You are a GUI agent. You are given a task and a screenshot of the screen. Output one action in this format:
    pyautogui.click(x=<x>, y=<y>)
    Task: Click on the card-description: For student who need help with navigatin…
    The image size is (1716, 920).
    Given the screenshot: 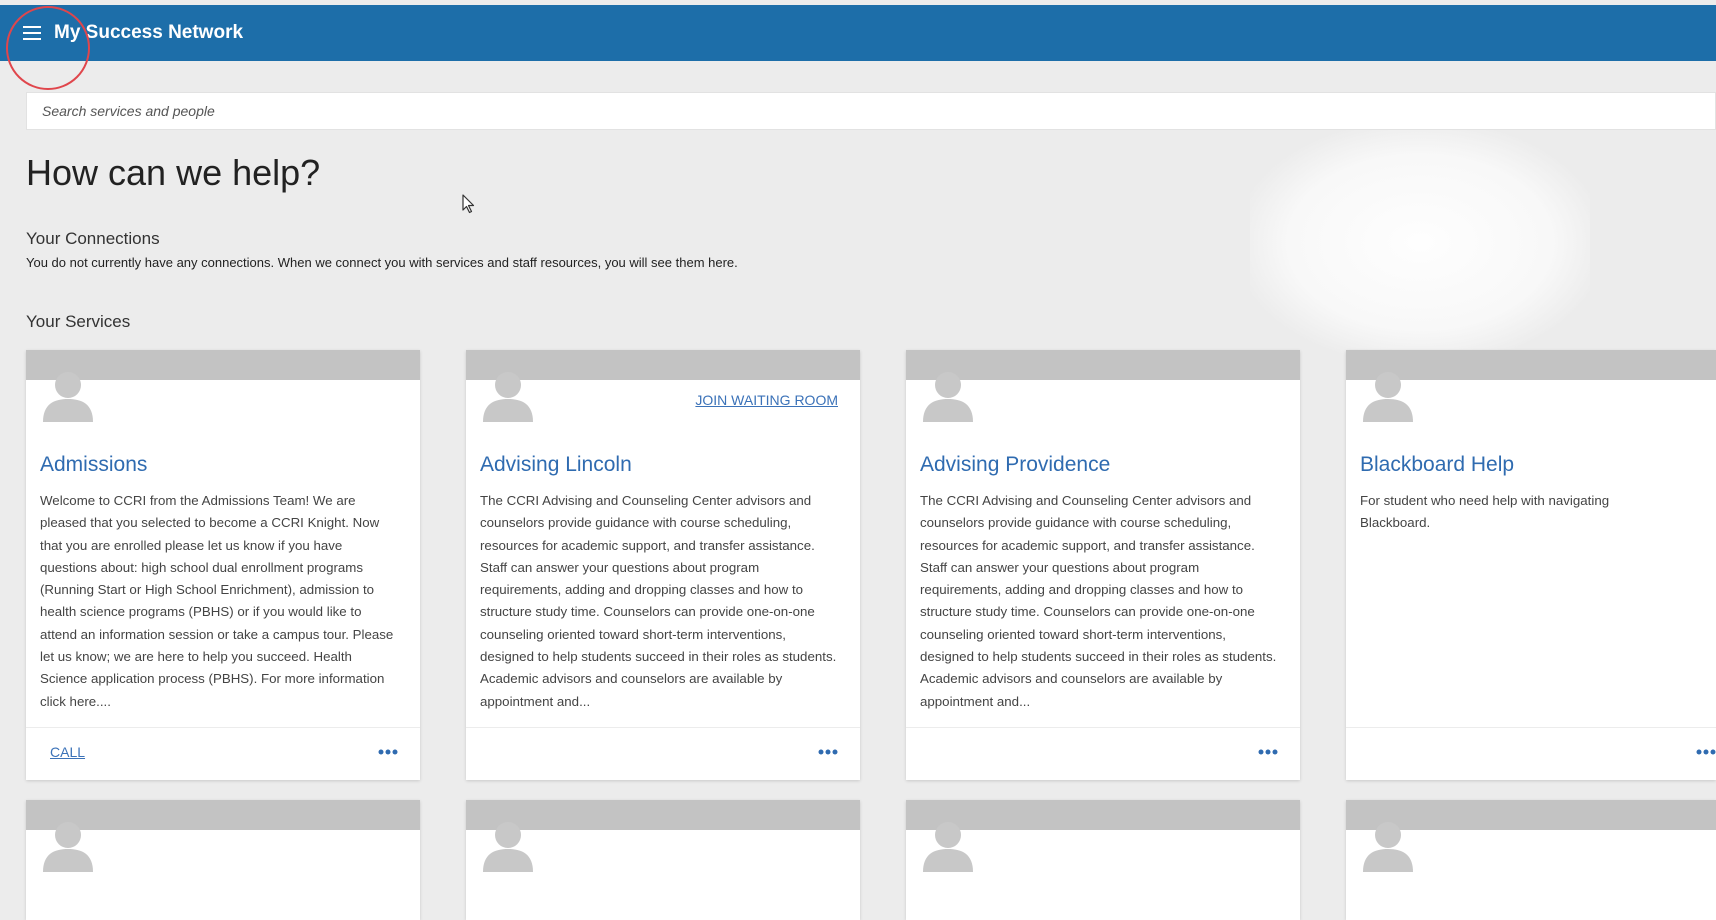 What is the action you would take?
    pyautogui.click(x=1485, y=512)
    